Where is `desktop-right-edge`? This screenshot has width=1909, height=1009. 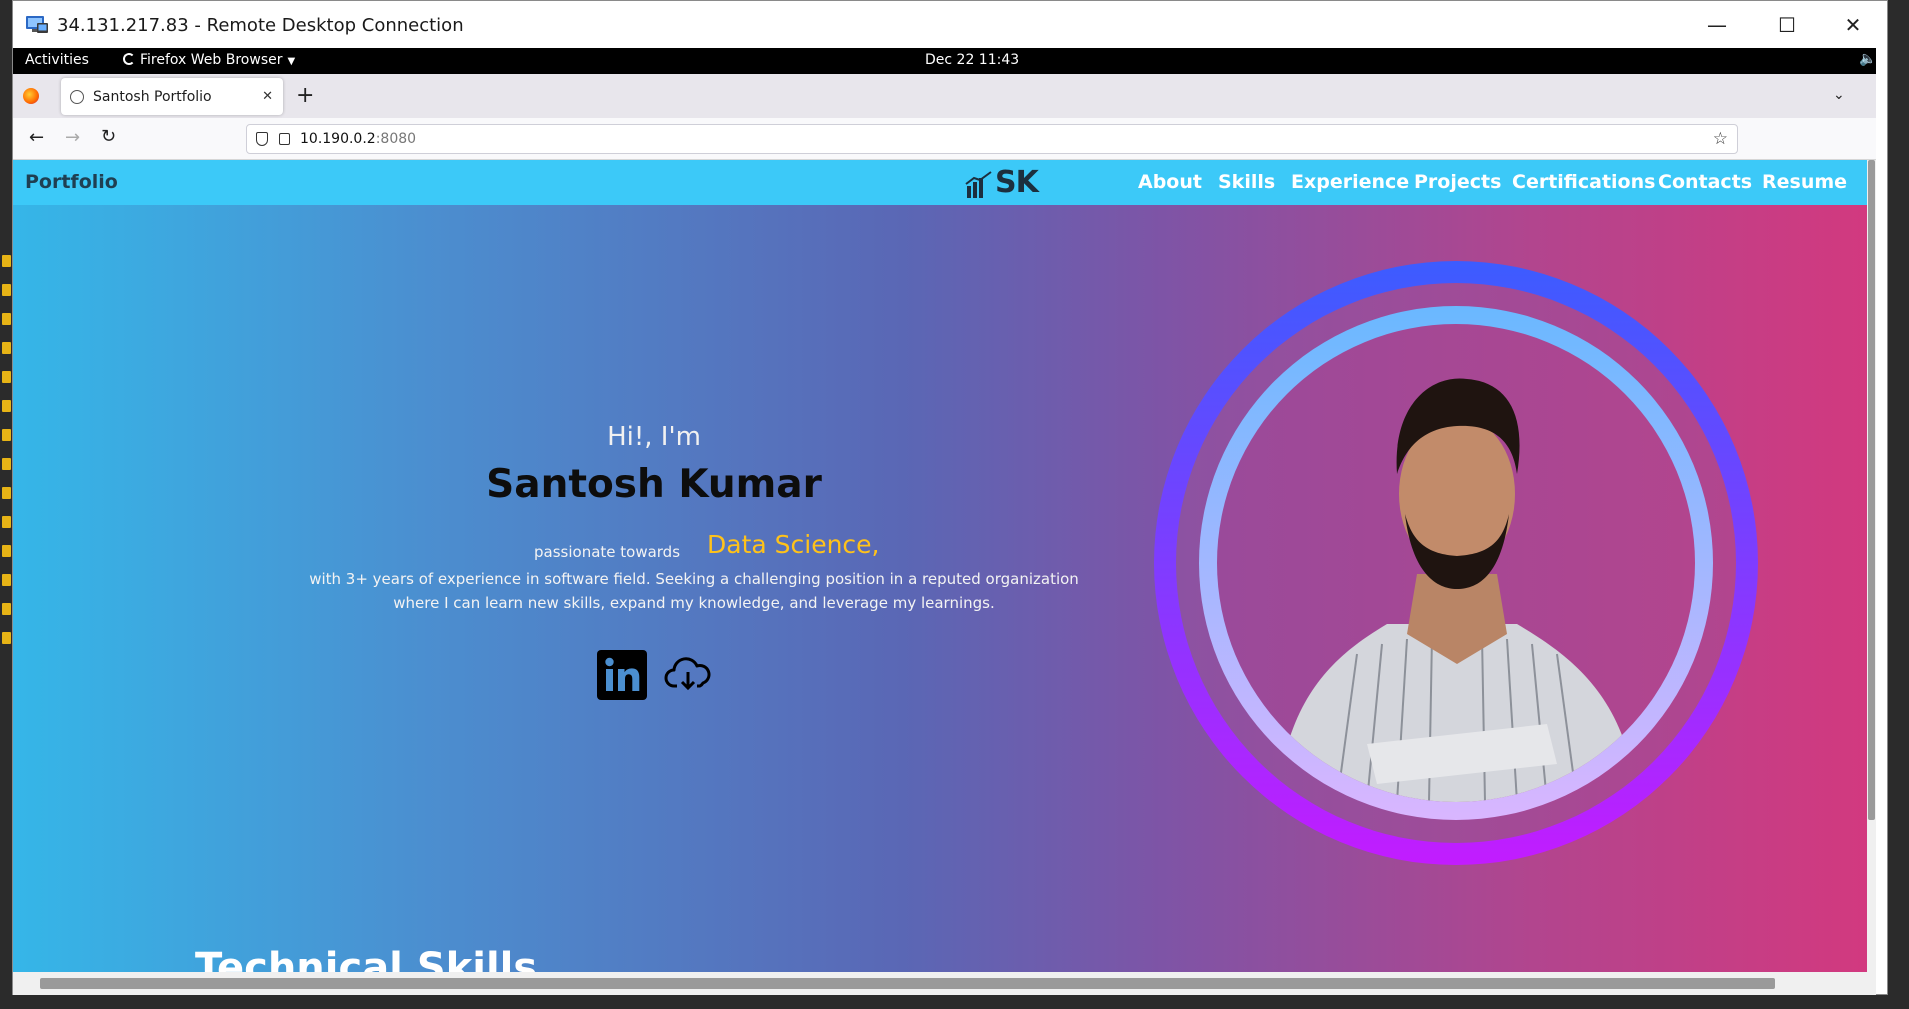 desktop-right-edge is located at coordinates (1898, 504).